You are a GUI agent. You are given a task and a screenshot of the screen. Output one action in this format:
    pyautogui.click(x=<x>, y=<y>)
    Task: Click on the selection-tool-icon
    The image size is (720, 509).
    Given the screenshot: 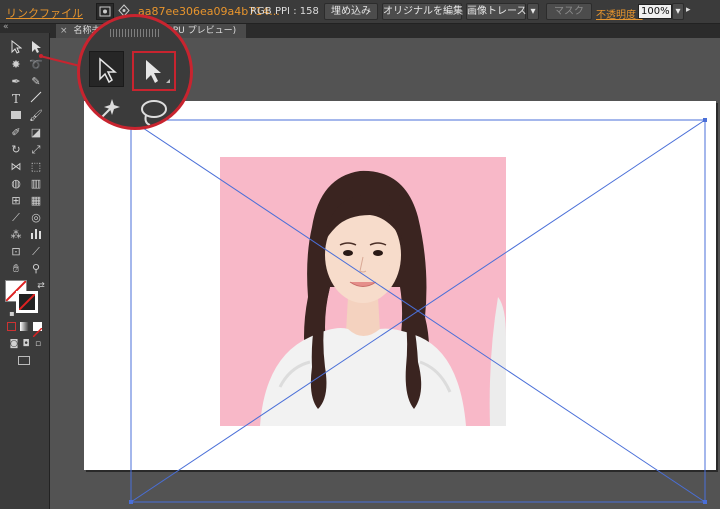 What is the action you would take?
    pyautogui.click(x=16, y=47)
    